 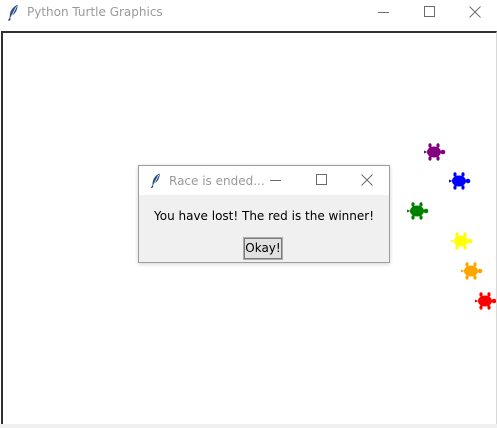 I want to click on window-bottom-edge, so click(x=248, y=426).